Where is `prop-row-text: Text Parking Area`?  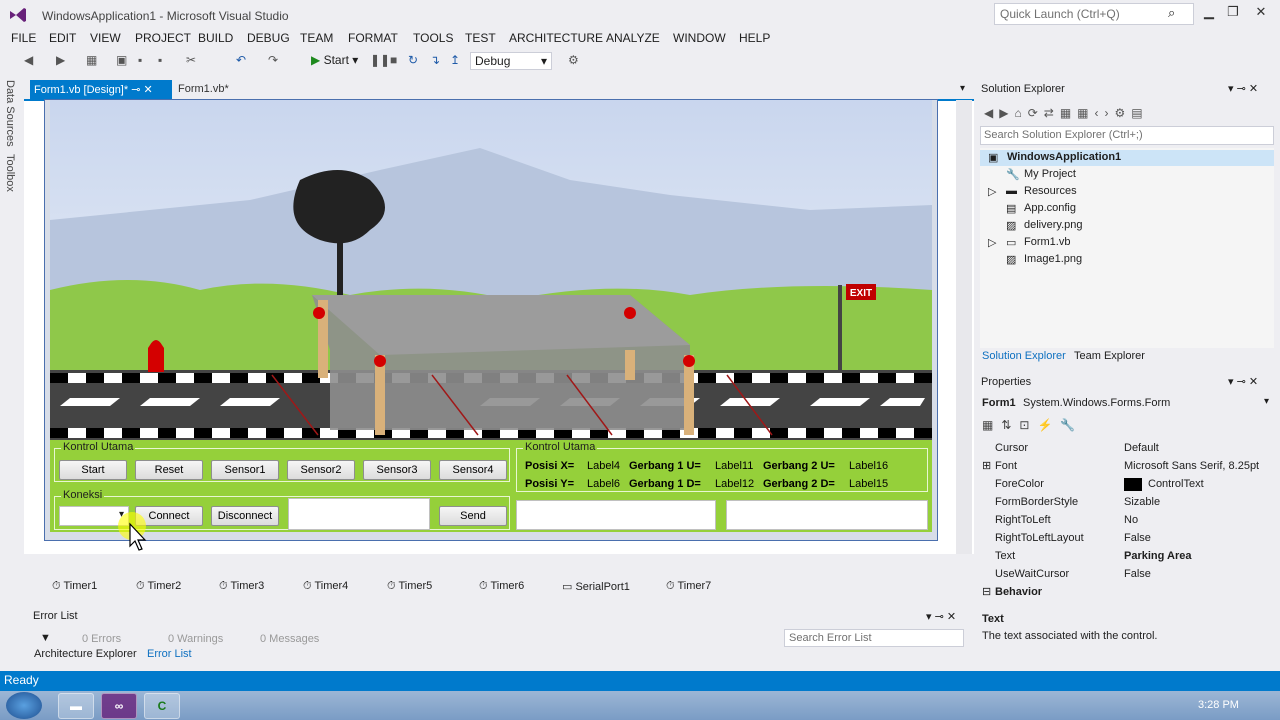
prop-row-text: Text Parking Area is located at coordinates (1120, 557).